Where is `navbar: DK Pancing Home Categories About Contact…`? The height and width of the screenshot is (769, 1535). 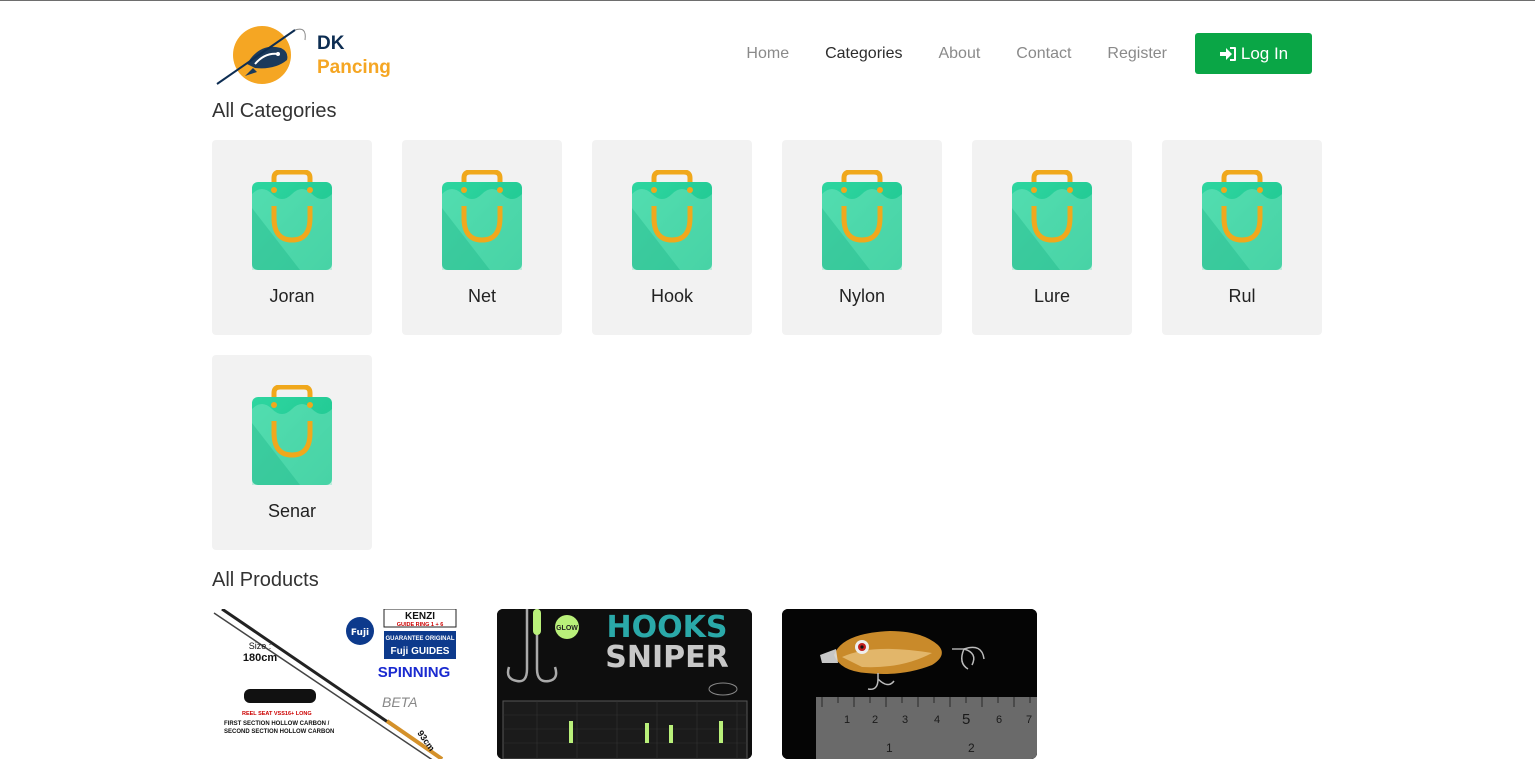 navbar: DK Pancing Home Categories About Contact… is located at coordinates (762, 56).